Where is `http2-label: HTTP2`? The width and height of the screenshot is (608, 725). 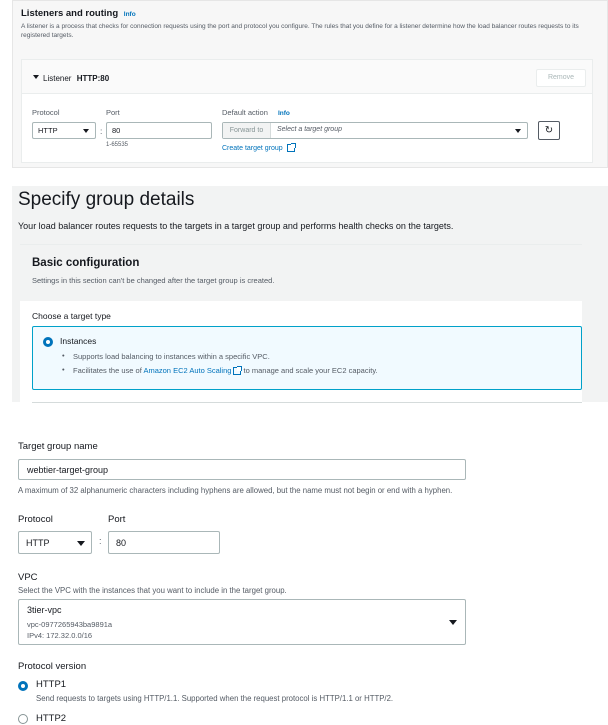
http2-label: HTTP2 is located at coordinates (51, 718).